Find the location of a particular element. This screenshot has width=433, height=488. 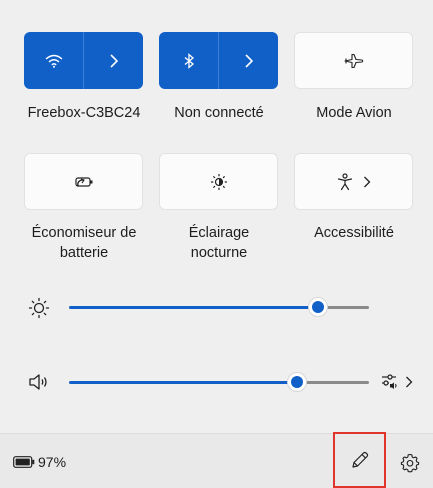

battery-saver-label: Économiseur de batterie is located at coordinates (84, 243).